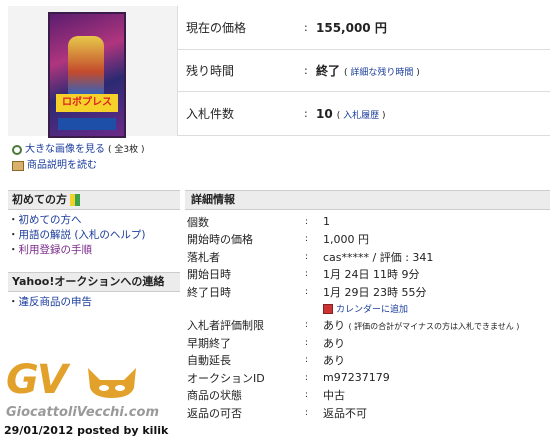 The image size is (550, 440). What do you see at coordinates (65, 150) in the screenshot?
I see `large-image-link: 大きな画像を見る` at bounding box center [65, 150].